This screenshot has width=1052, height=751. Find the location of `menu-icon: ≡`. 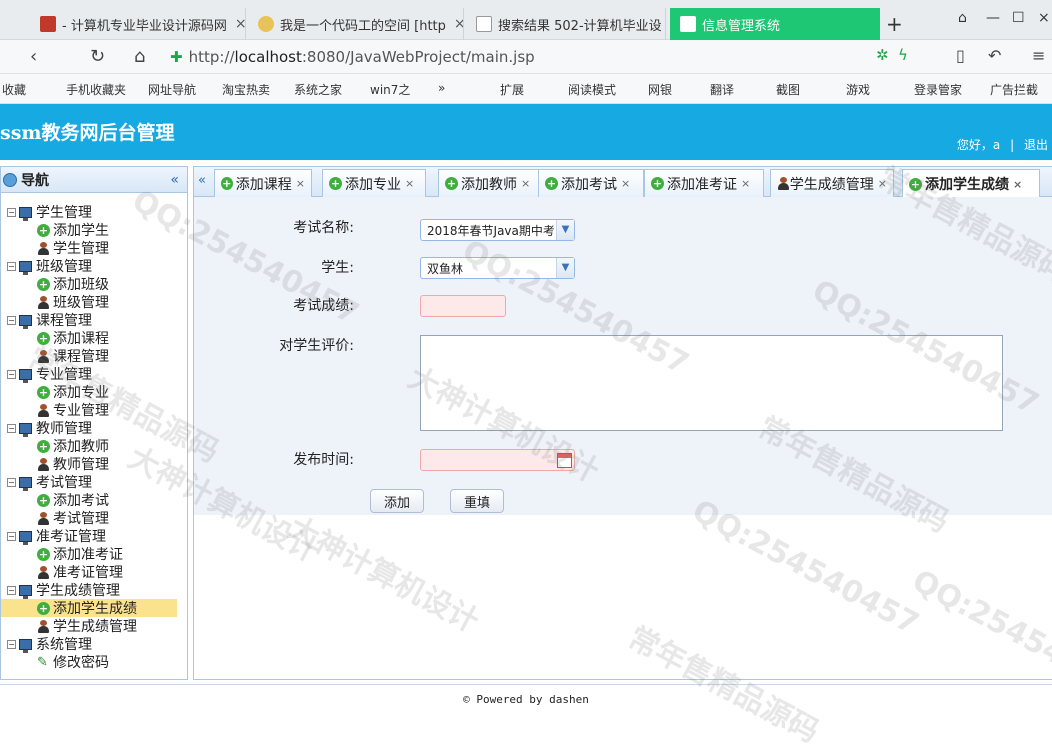

menu-icon: ≡ is located at coordinates (1038, 55).